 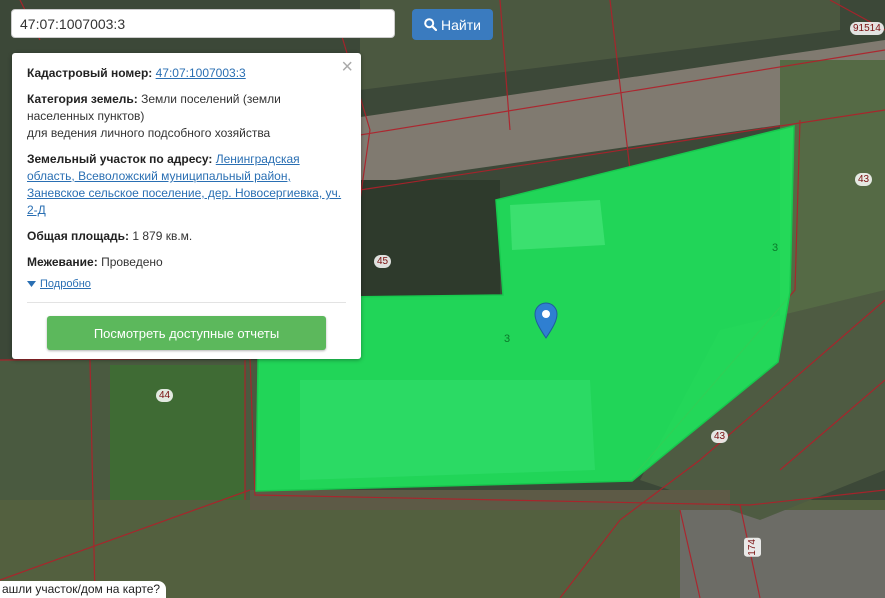 What do you see at coordinates (31, 284) in the screenshot?
I see `caret-down-icon` at bounding box center [31, 284].